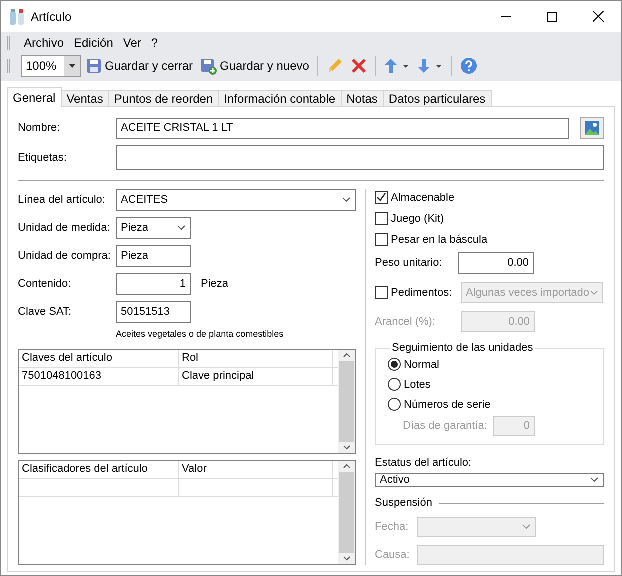 The image size is (622, 576). I want to click on menu-item: Ver, so click(132, 43).